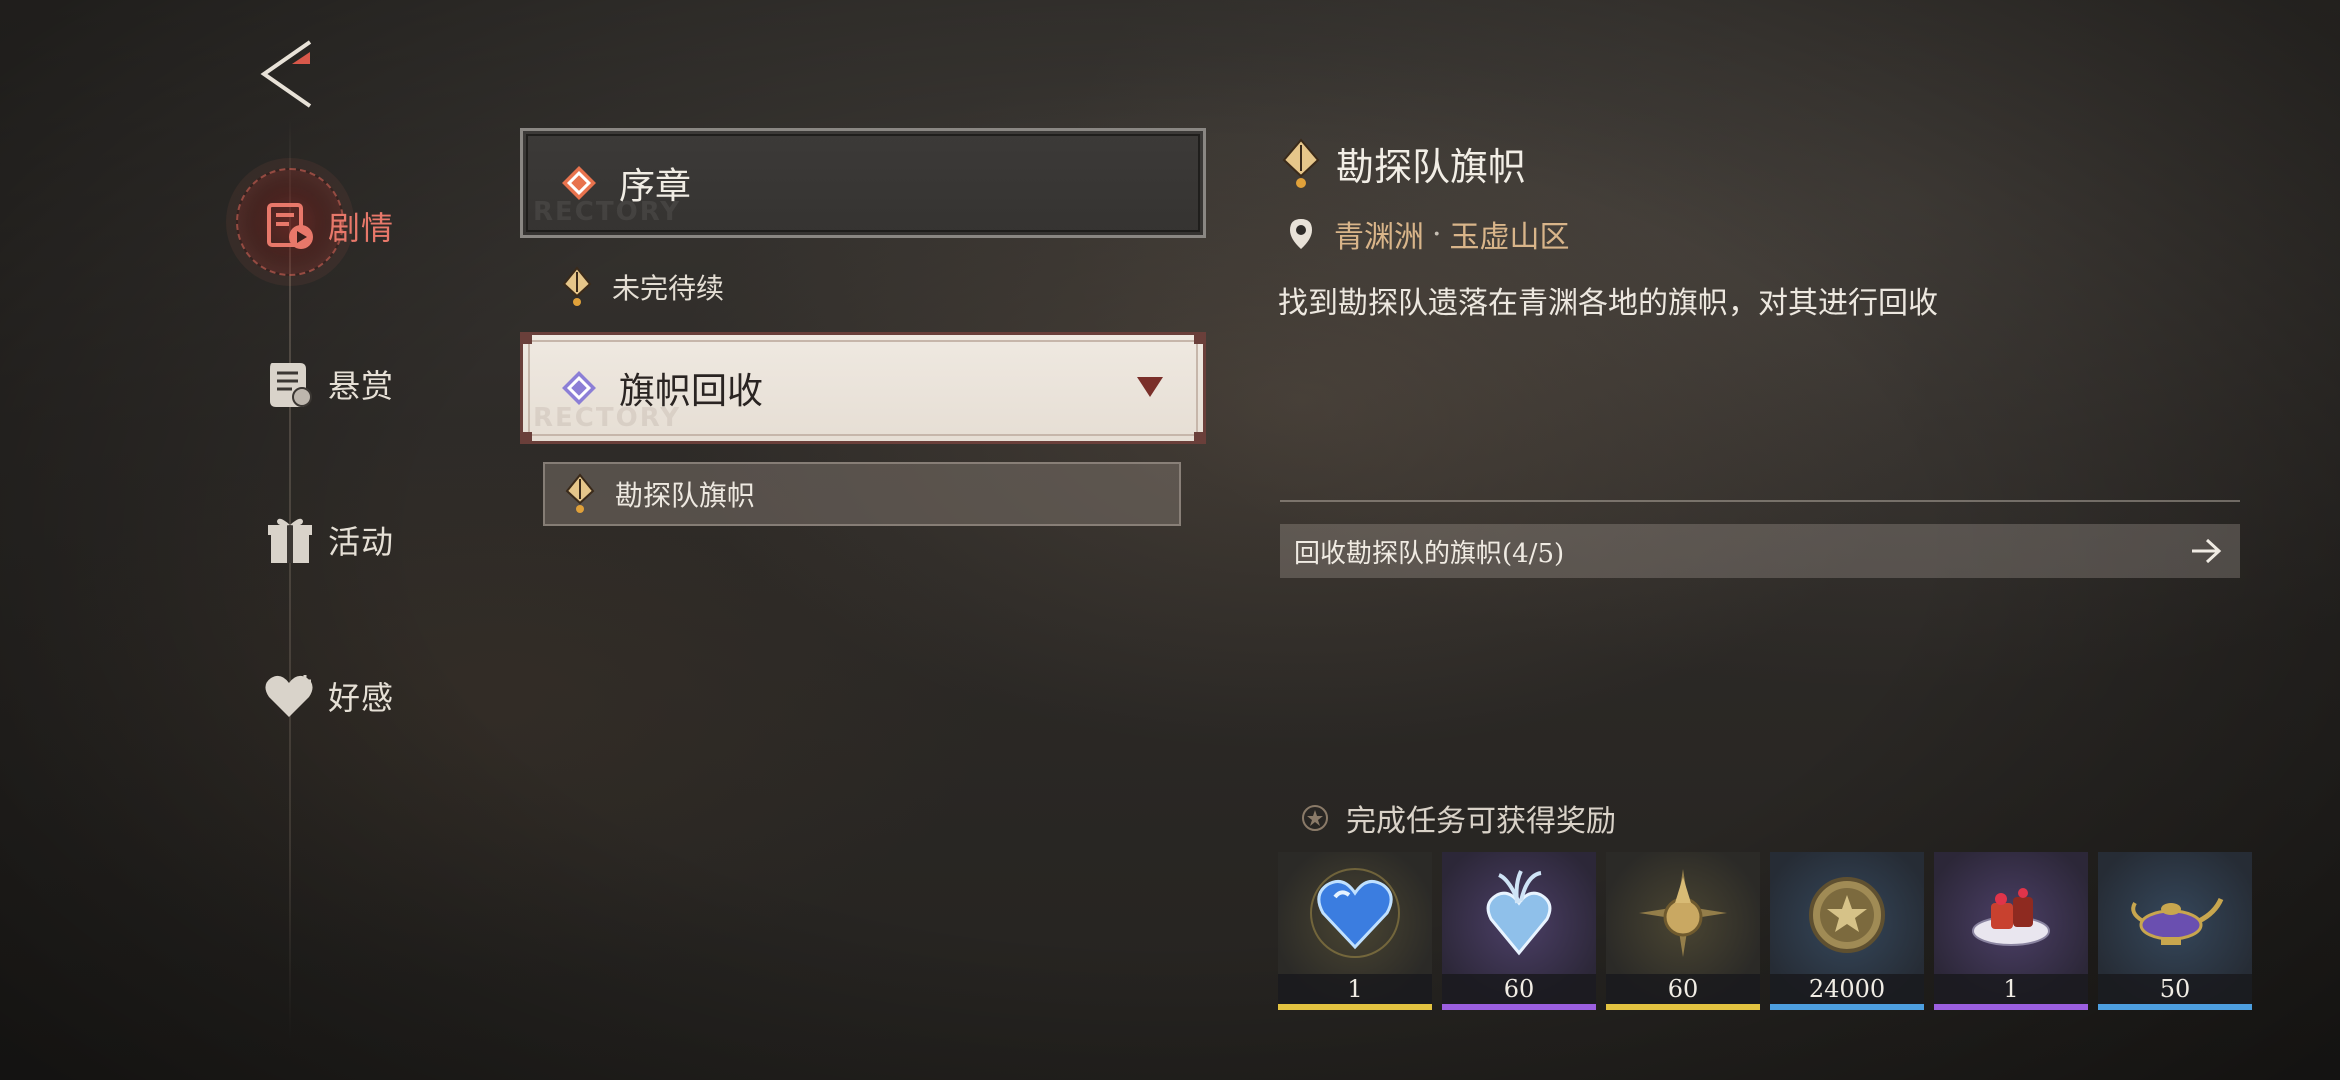 The image size is (2340, 1080). Describe the element at coordinates (326, 384) in the screenshot. I see `nav-item-bounty: 悬赏` at that location.